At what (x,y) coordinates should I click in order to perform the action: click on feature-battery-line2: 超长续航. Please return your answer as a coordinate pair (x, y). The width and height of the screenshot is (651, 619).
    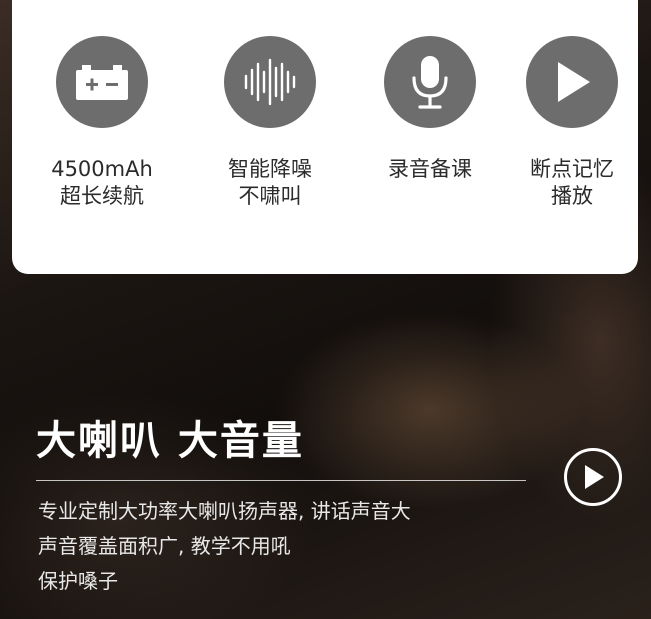
    Looking at the image, I should click on (102, 196).